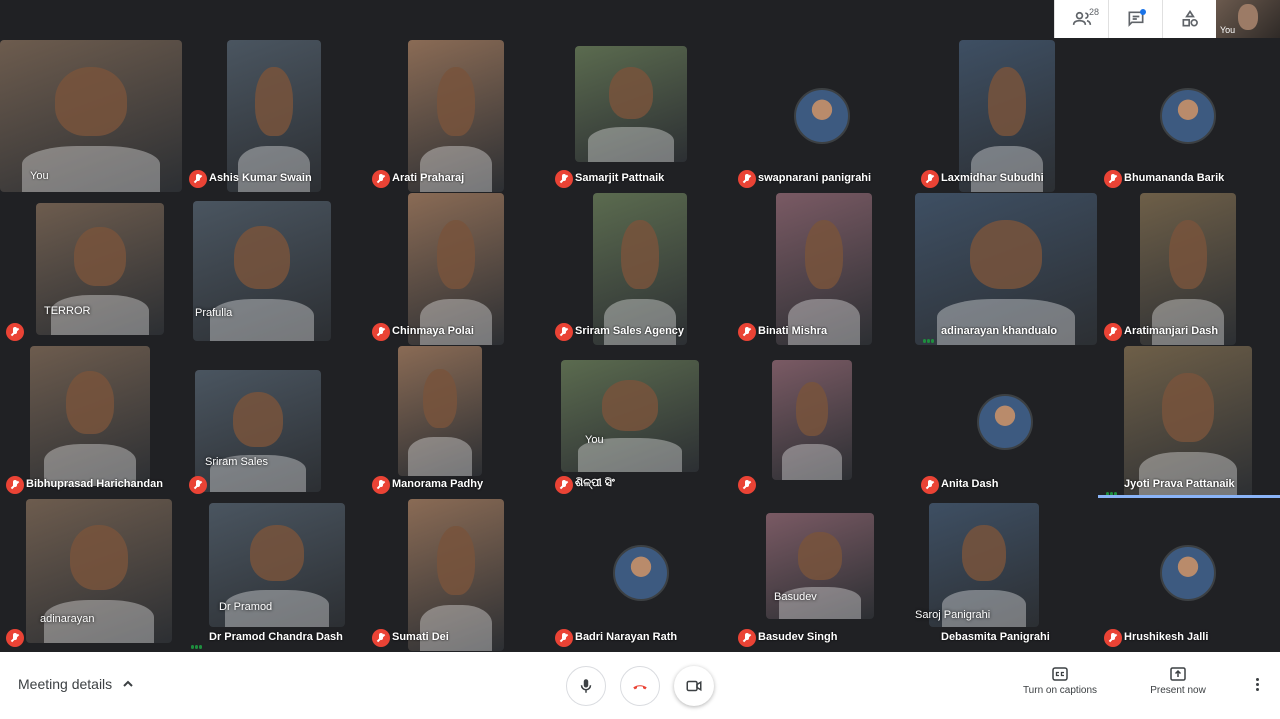 Image resolution: width=1280 pixels, height=719 pixels. Describe the element at coordinates (94, 484) in the screenshot. I see `participant-name: Bibhuprasad Harichandan` at that location.